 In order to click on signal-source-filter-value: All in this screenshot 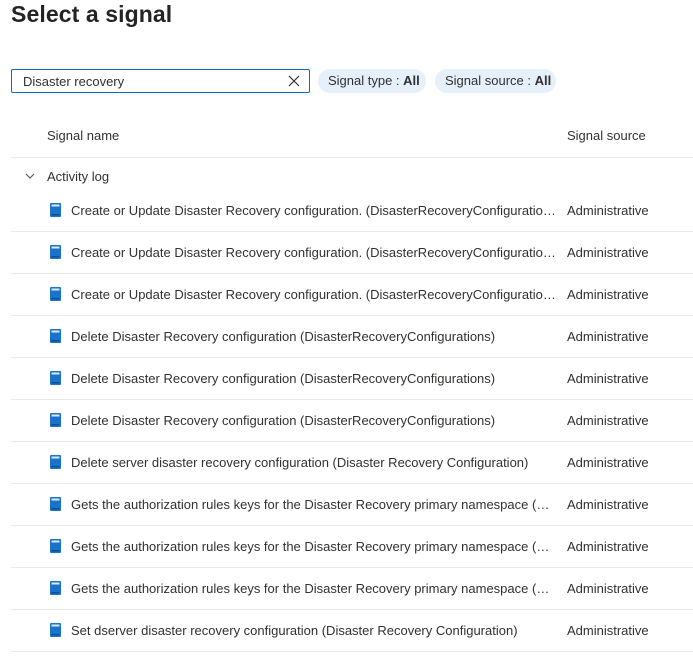, I will do `click(543, 80)`.